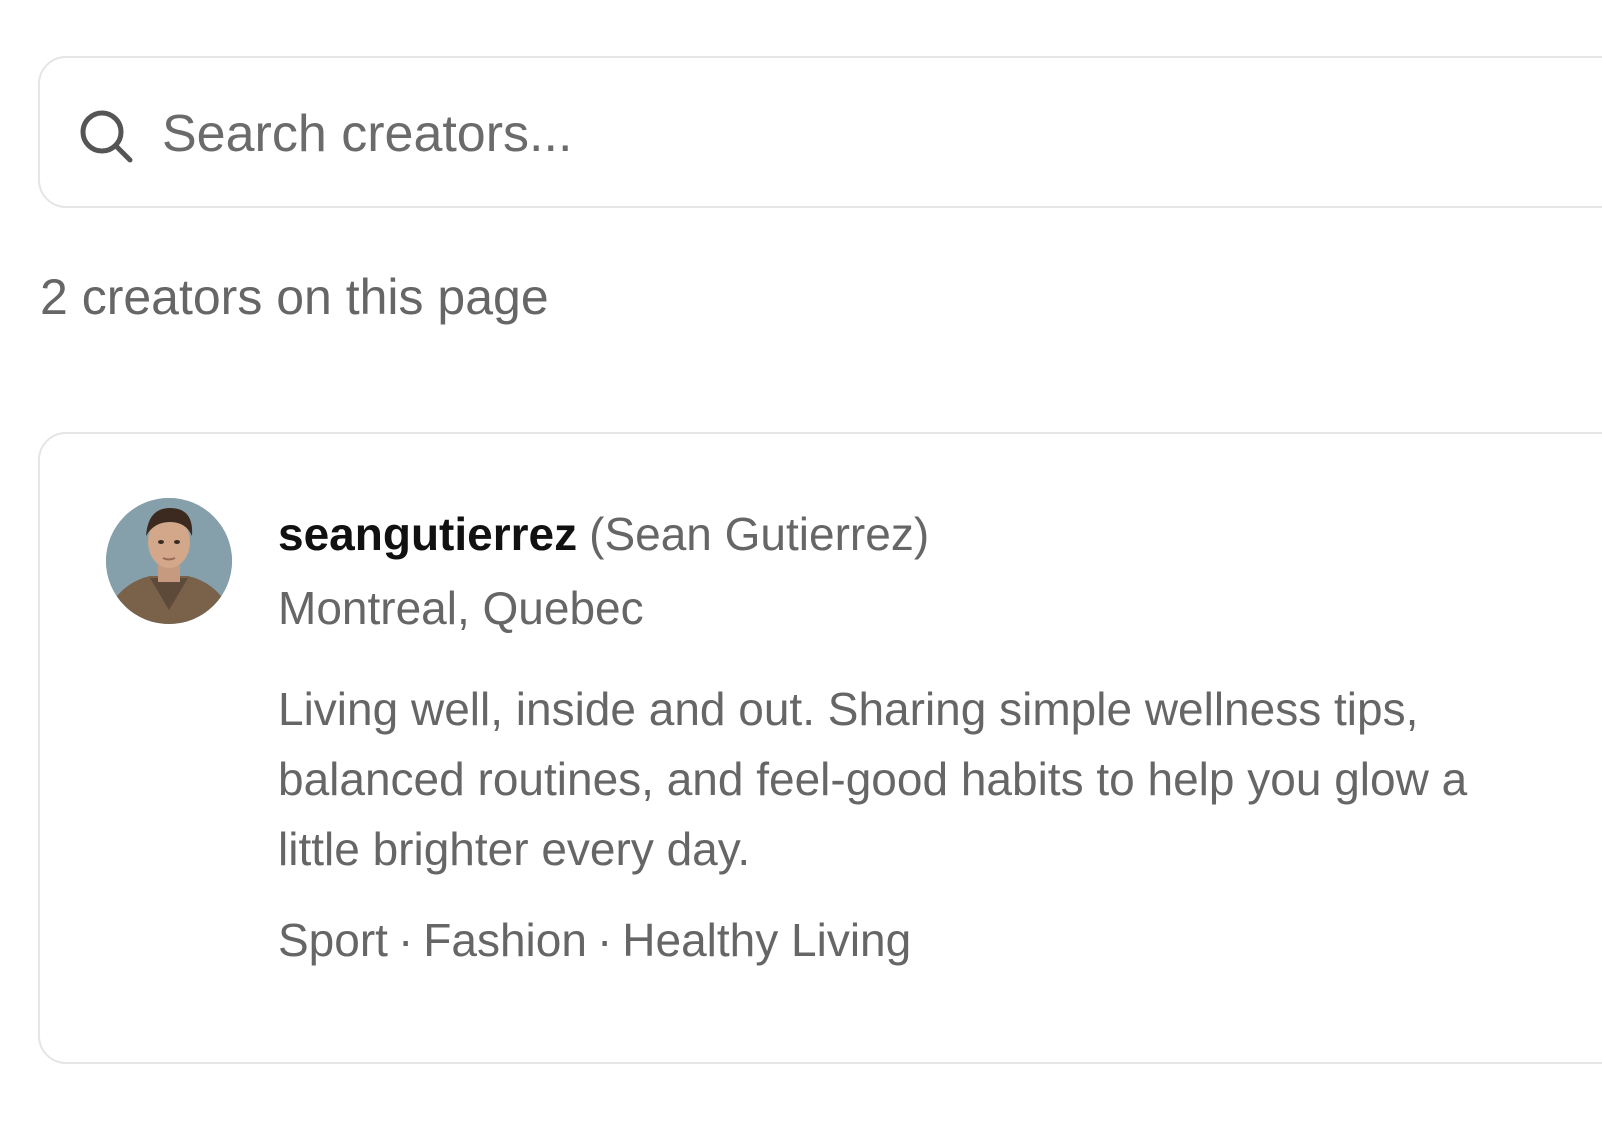 The width and height of the screenshot is (1602, 1128). I want to click on creator-name-line: seangutierrez (Sean Gutierrez), so click(928, 534).